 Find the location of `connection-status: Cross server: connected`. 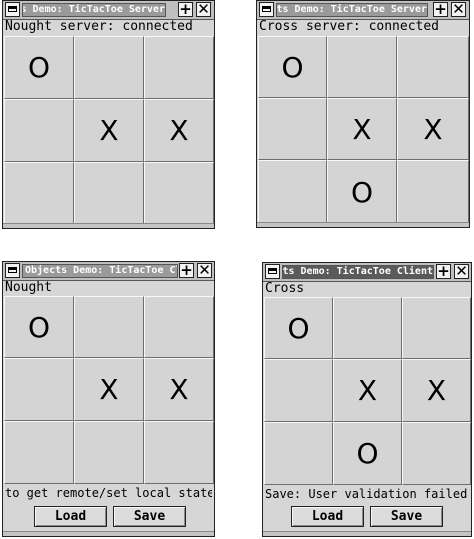

connection-status: Cross server: connected is located at coordinates (349, 27).